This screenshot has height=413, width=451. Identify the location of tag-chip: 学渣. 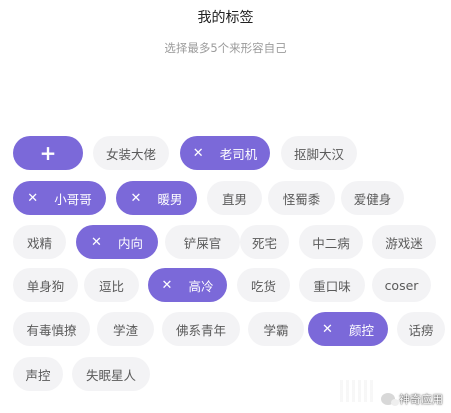
(125, 329).